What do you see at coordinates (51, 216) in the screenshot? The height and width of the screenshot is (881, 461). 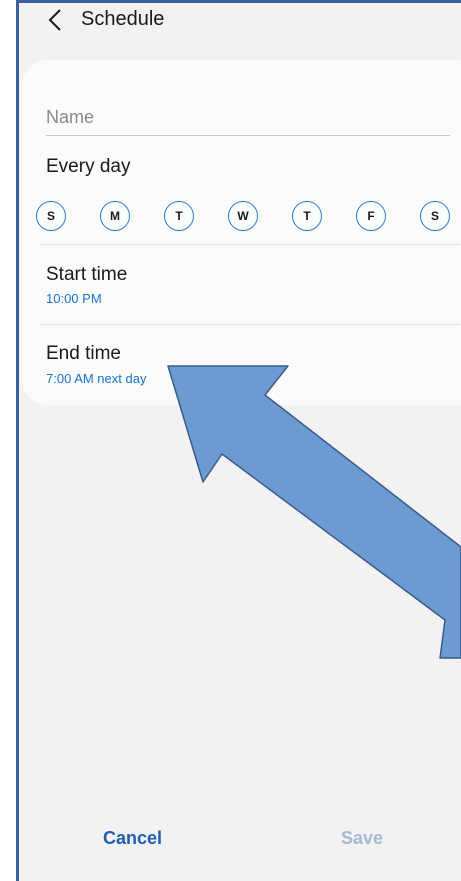 I see `day-toggle-sunday: S` at bounding box center [51, 216].